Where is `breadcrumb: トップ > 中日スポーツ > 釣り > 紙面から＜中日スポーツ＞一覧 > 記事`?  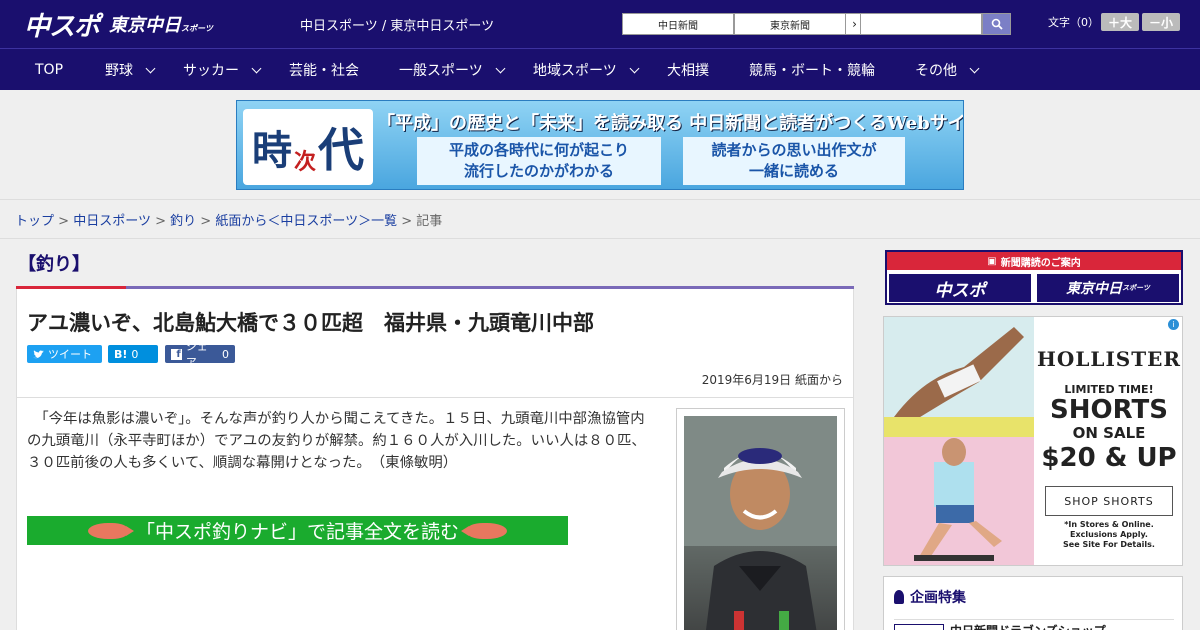 breadcrumb: トップ > 中日スポーツ > 釣り > 紙面から＜中日スポーツ＞一覧 > 記事 is located at coordinates (229, 221).